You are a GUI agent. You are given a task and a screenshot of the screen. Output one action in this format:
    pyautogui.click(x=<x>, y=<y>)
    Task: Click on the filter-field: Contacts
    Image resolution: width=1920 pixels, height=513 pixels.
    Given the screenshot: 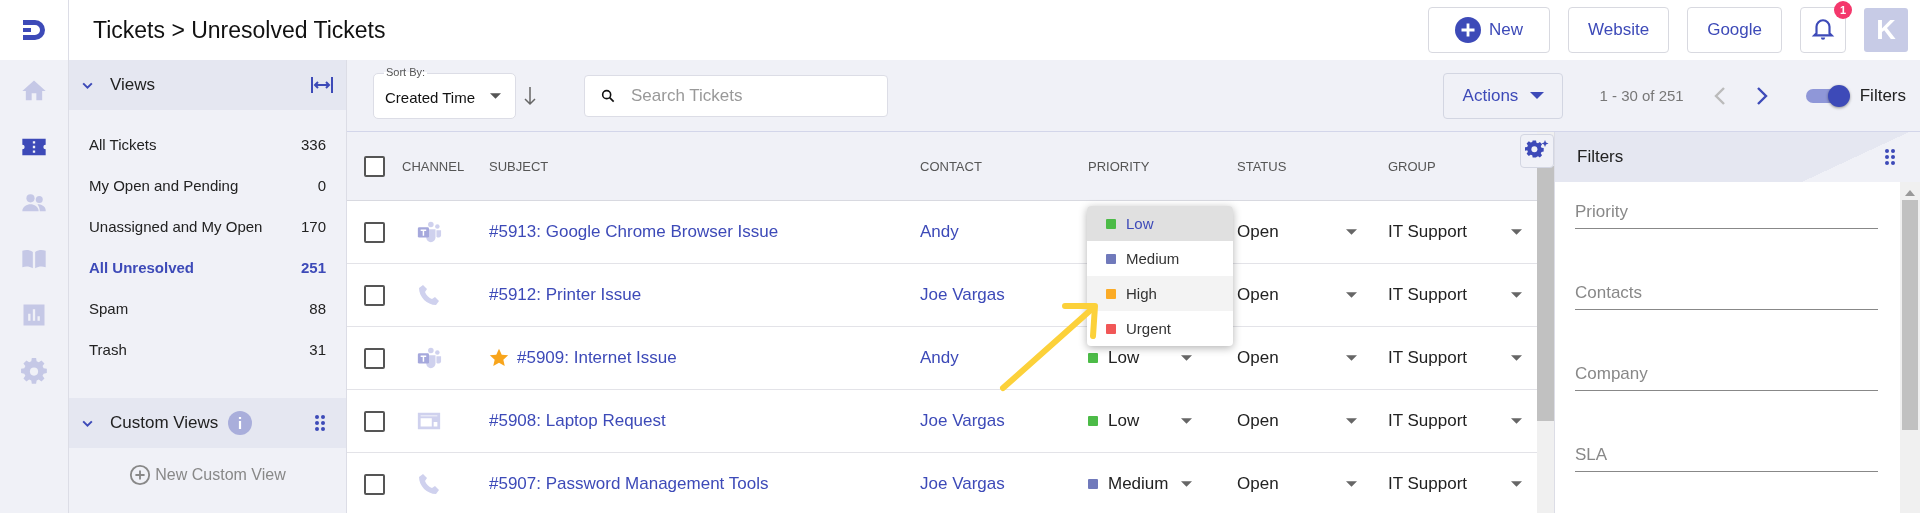 What is the action you would take?
    pyautogui.click(x=1726, y=292)
    